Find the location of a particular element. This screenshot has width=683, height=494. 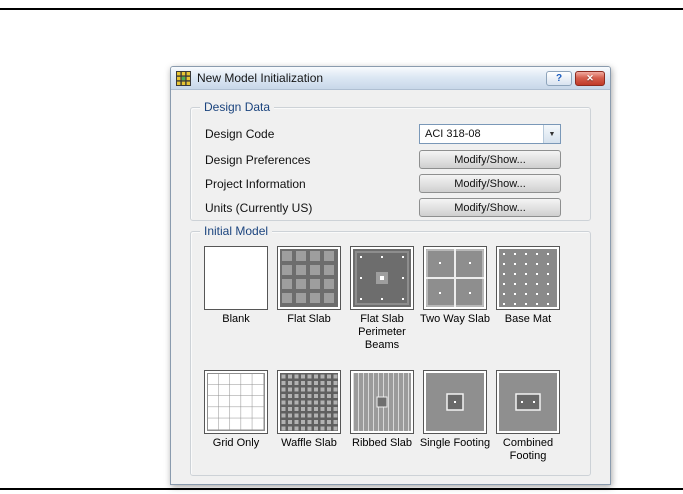

template-cell: Ribbed Slab is located at coordinates (382, 416).